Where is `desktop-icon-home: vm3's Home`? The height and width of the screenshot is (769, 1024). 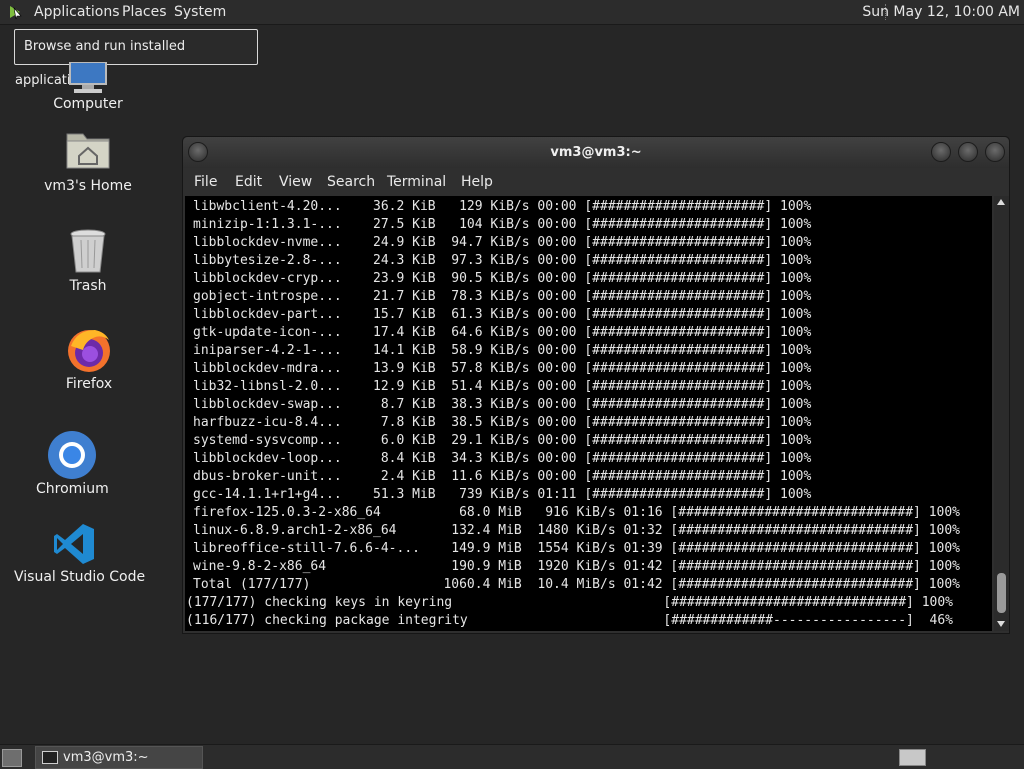 desktop-icon-home: vm3's Home is located at coordinates (88, 161).